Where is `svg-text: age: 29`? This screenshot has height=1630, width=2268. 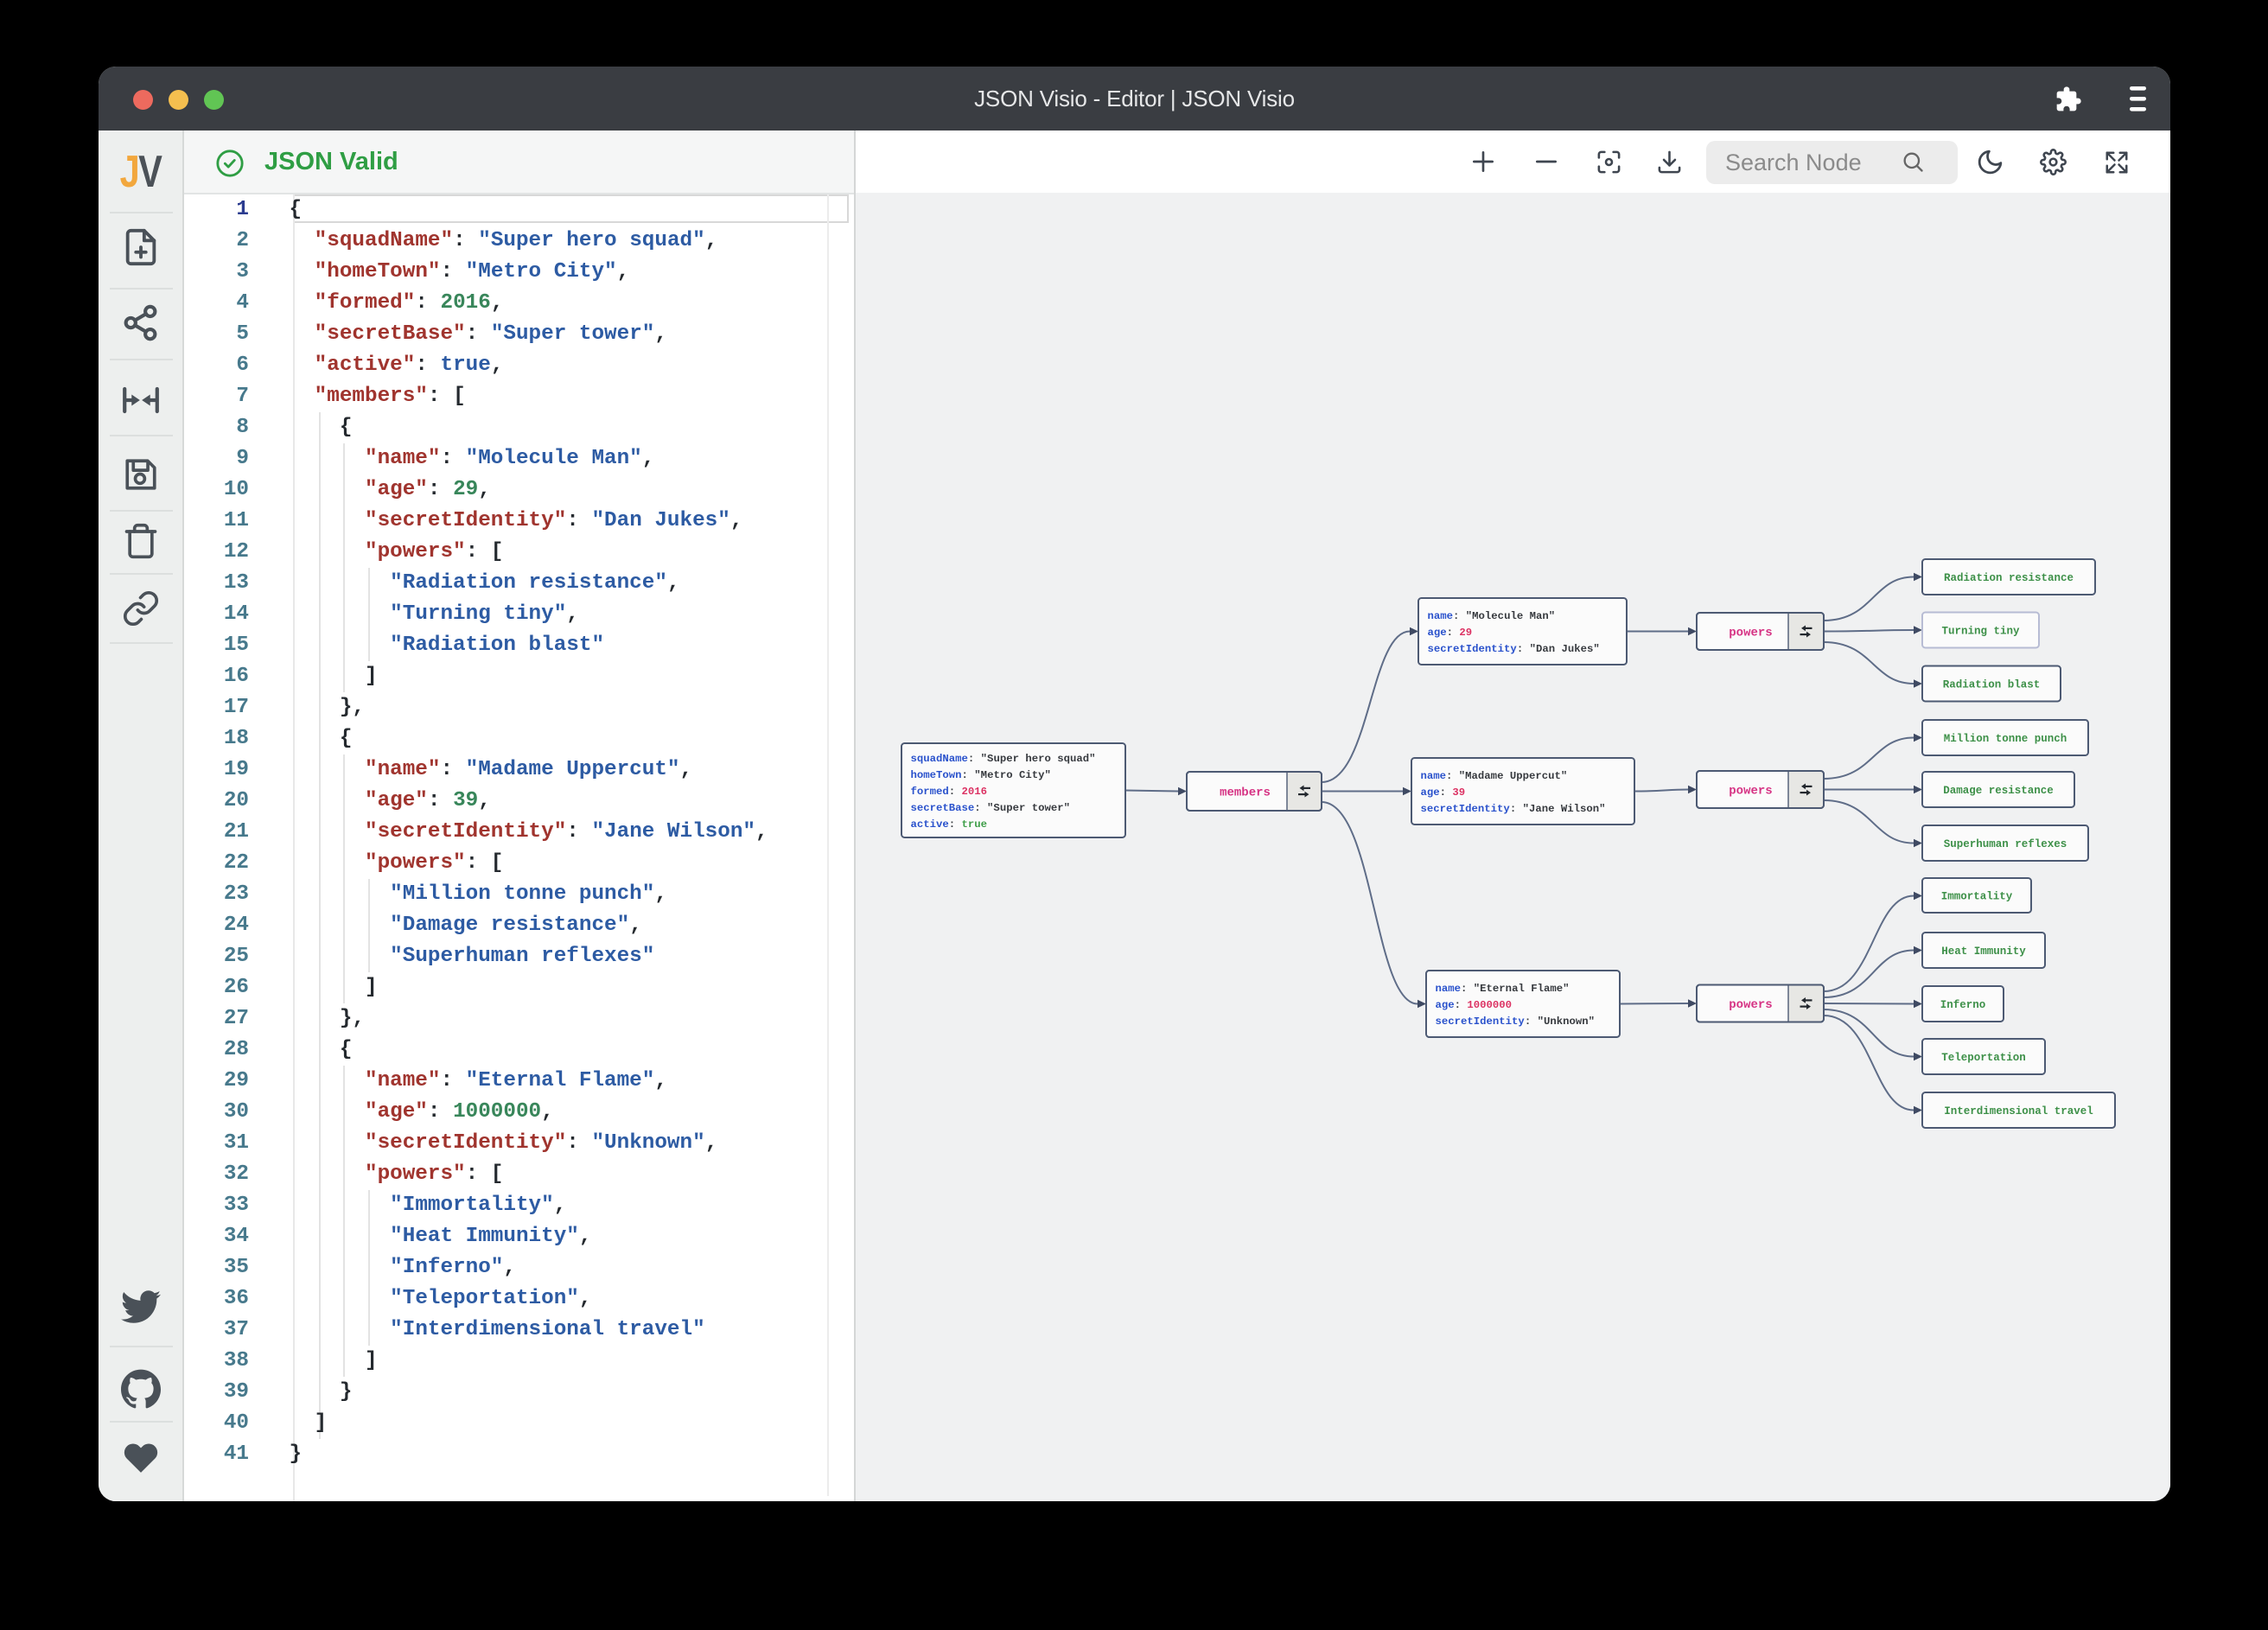 svg-text: age: 29 is located at coordinates (1450, 633).